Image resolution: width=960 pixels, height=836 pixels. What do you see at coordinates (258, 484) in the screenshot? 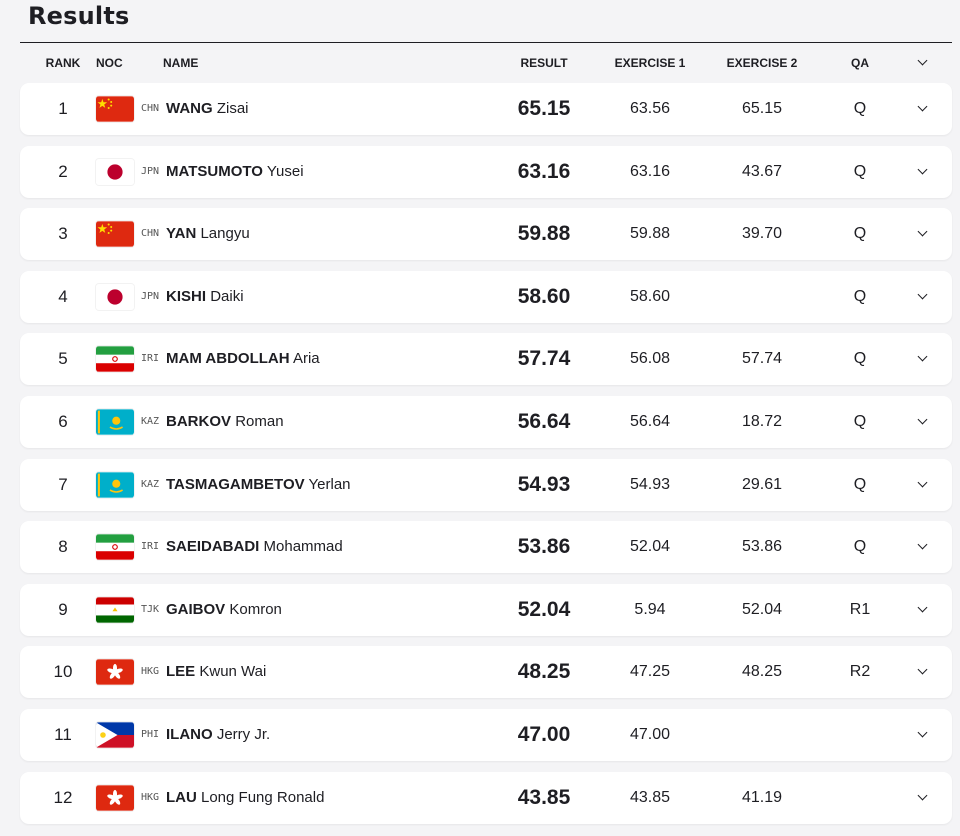
I see `athlete-name: TASMAGAMBETOV Yerlan` at bounding box center [258, 484].